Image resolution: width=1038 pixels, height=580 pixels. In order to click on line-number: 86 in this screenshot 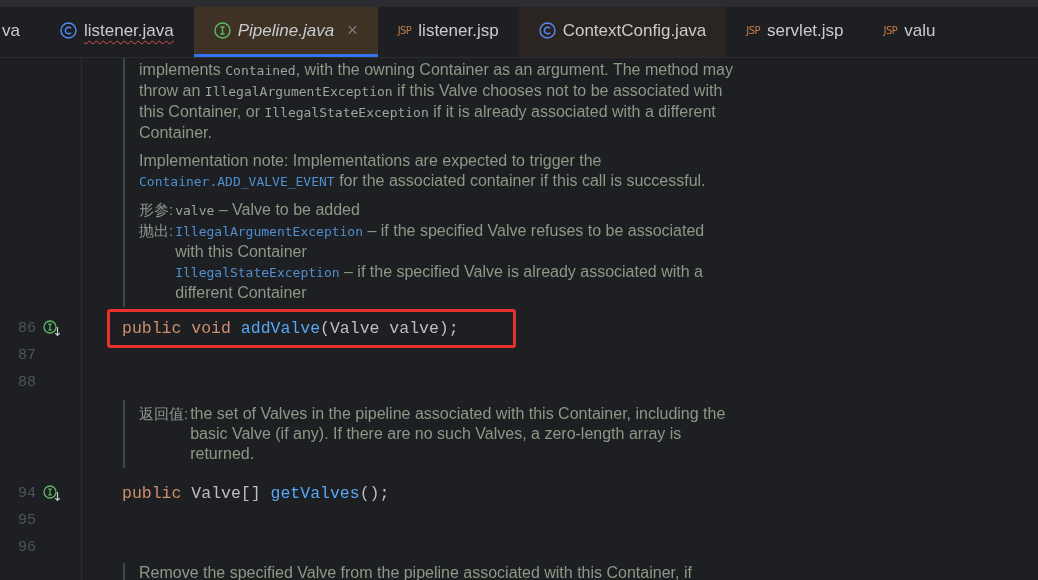, I will do `click(26, 328)`.